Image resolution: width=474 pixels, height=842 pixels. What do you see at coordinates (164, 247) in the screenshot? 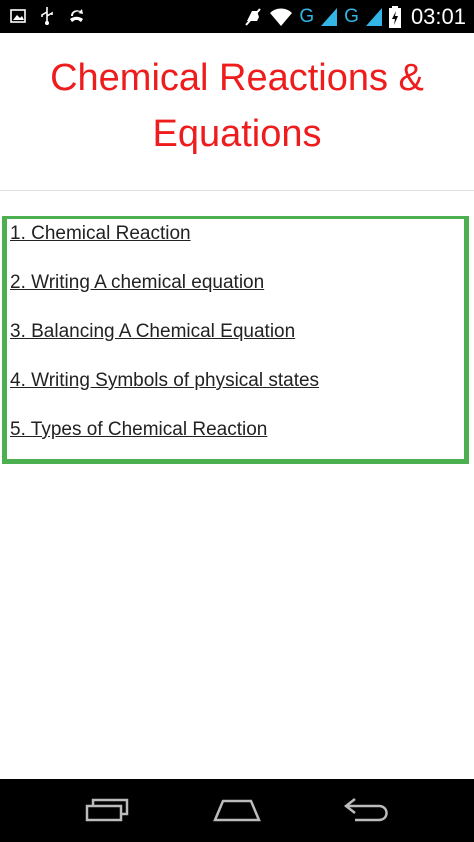
I see `topic-link-chemical-reaction: 1. Chemical Reaction` at bounding box center [164, 247].